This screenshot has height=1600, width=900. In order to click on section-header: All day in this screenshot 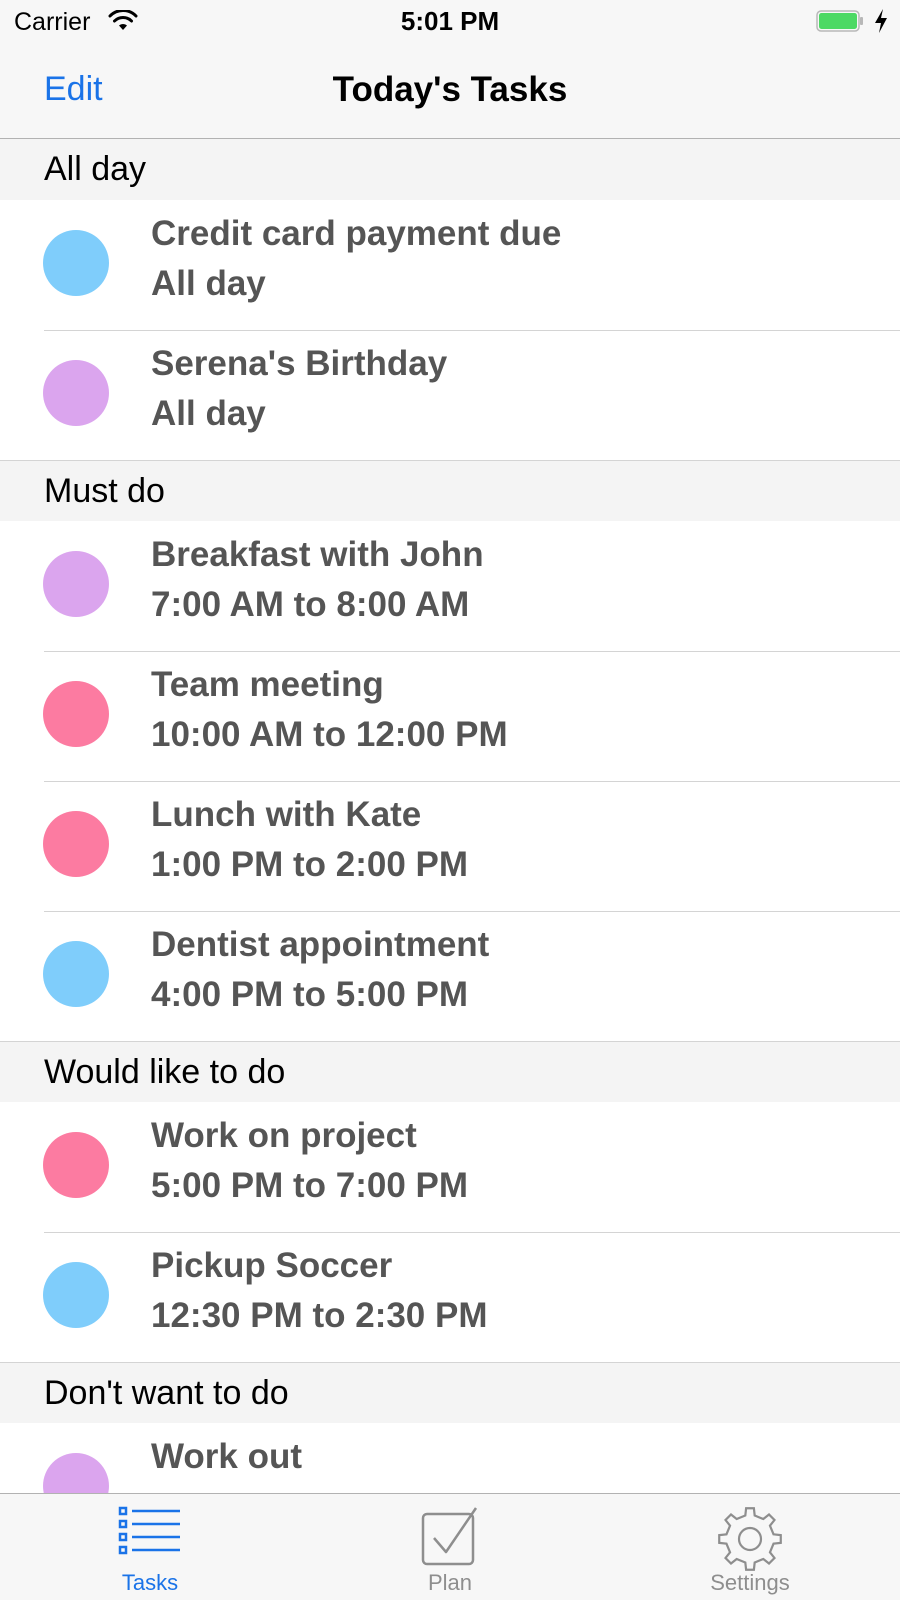, I will do `click(450, 169)`.